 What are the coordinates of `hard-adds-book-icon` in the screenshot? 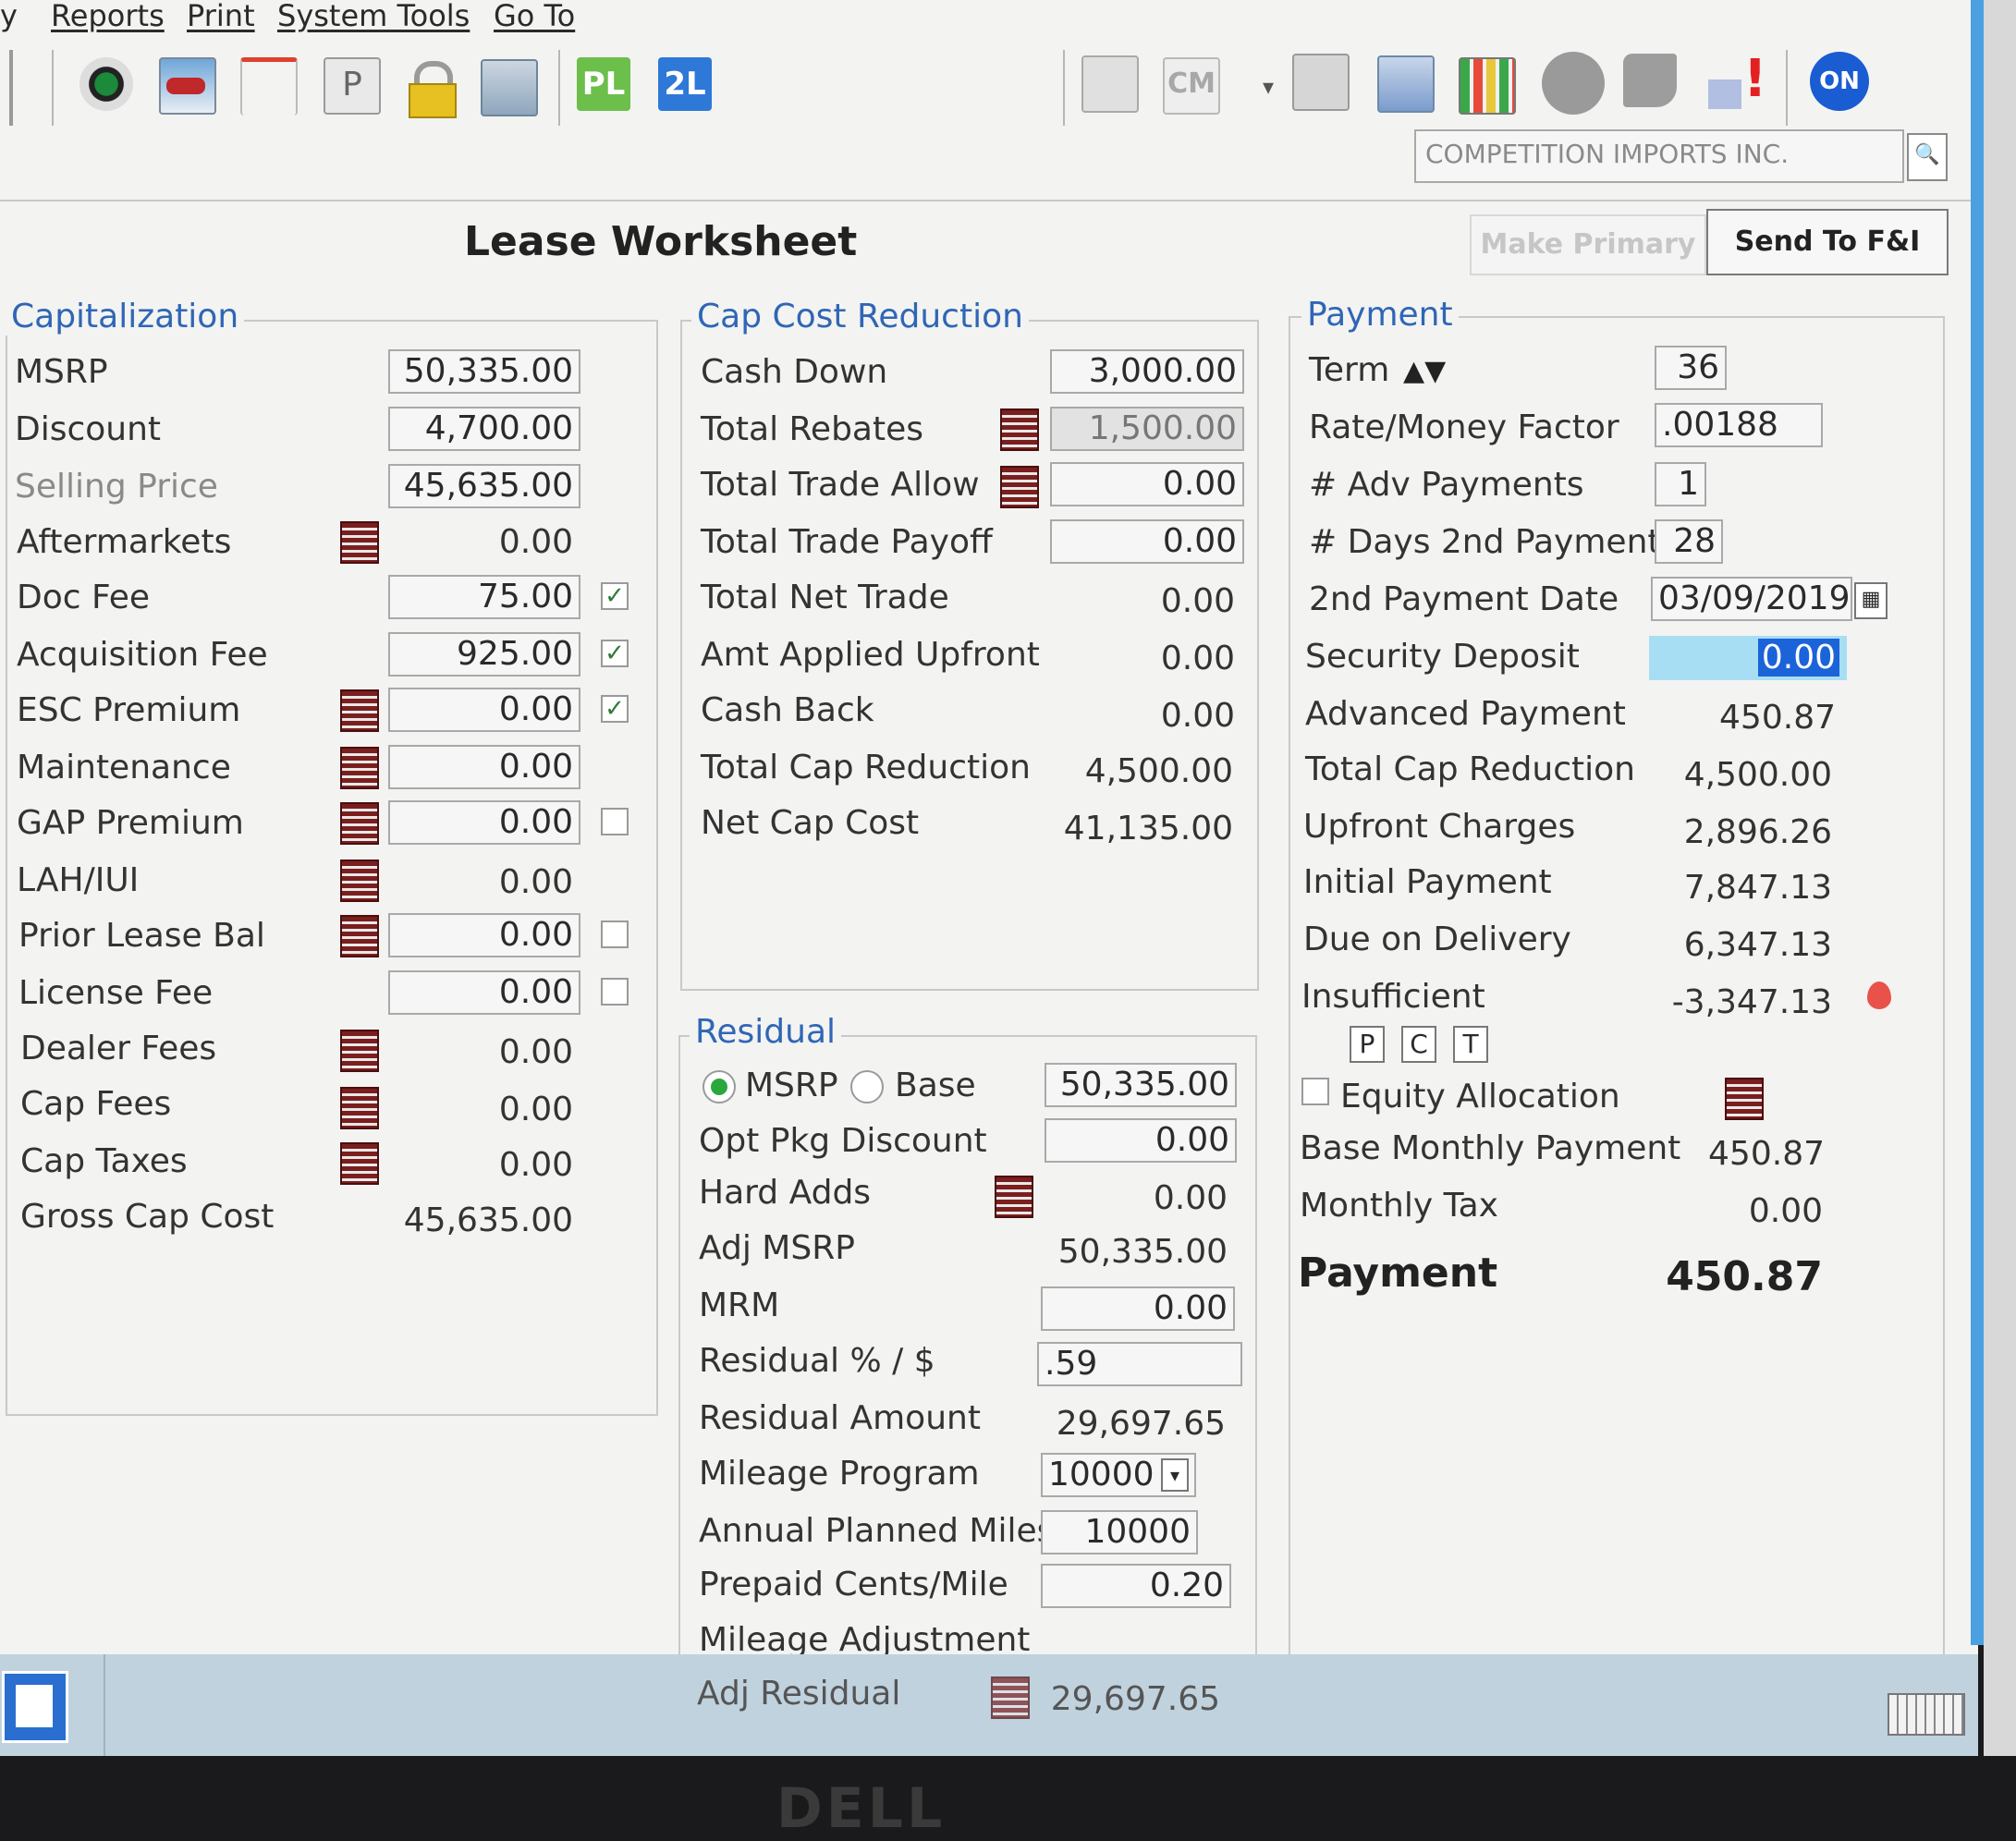 It's located at (1014, 1197).